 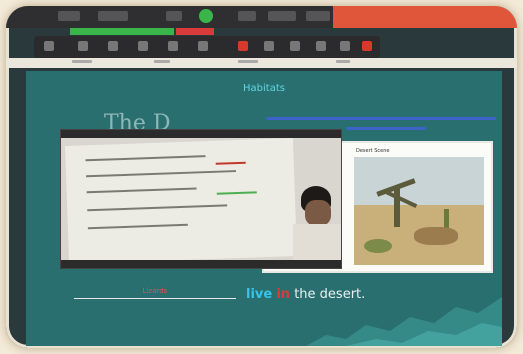 What do you see at coordinates (203, 46) in the screenshot?
I see `spotlight-tool-icon` at bounding box center [203, 46].